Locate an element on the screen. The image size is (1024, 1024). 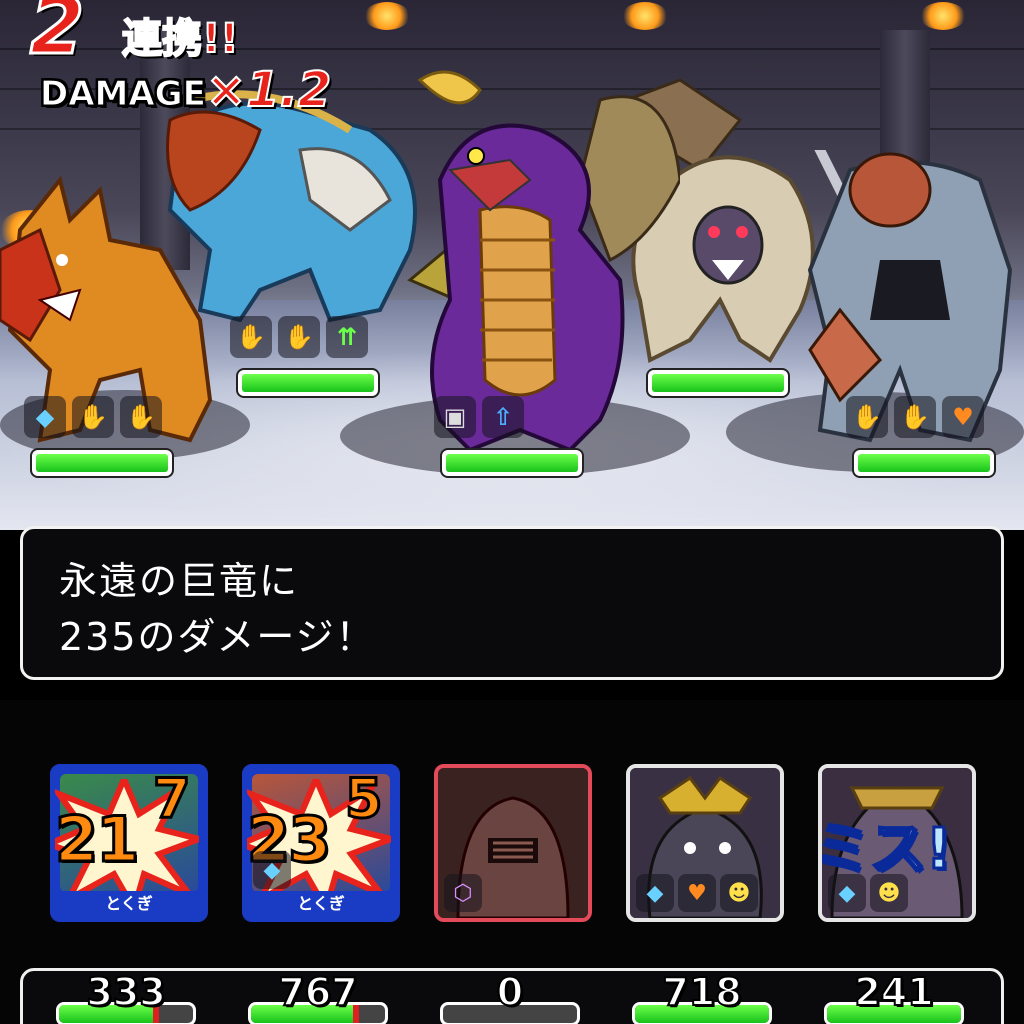
speed-up-icon: ⇈ is located at coordinates (347, 337).